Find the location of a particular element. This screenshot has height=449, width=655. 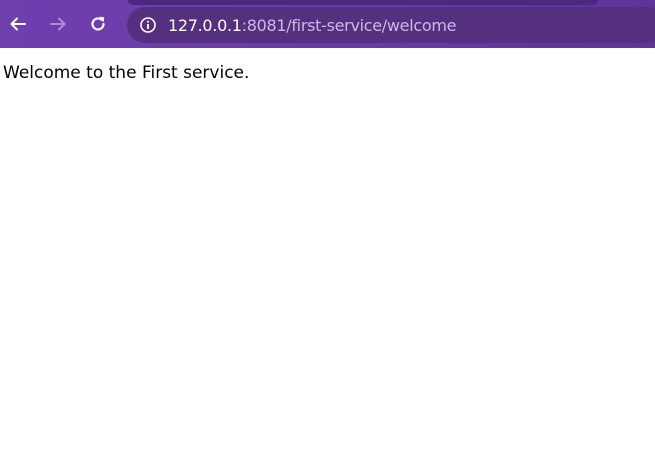

url-text: 127.0.0.1:8081/first-service/welcome is located at coordinates (312, 25).